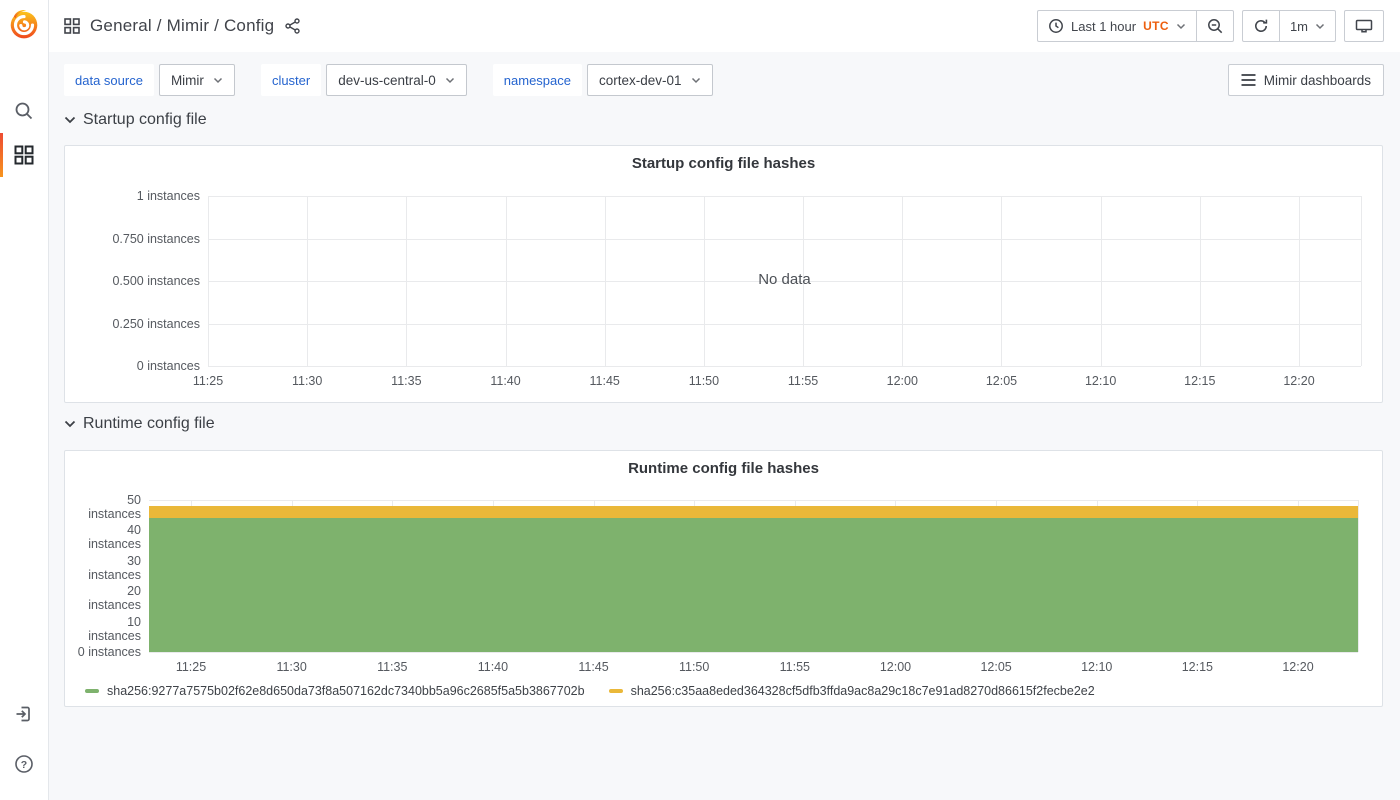  I want to click on mimir-dashboards-button: Mimir dashboards, so click(1305, 80).